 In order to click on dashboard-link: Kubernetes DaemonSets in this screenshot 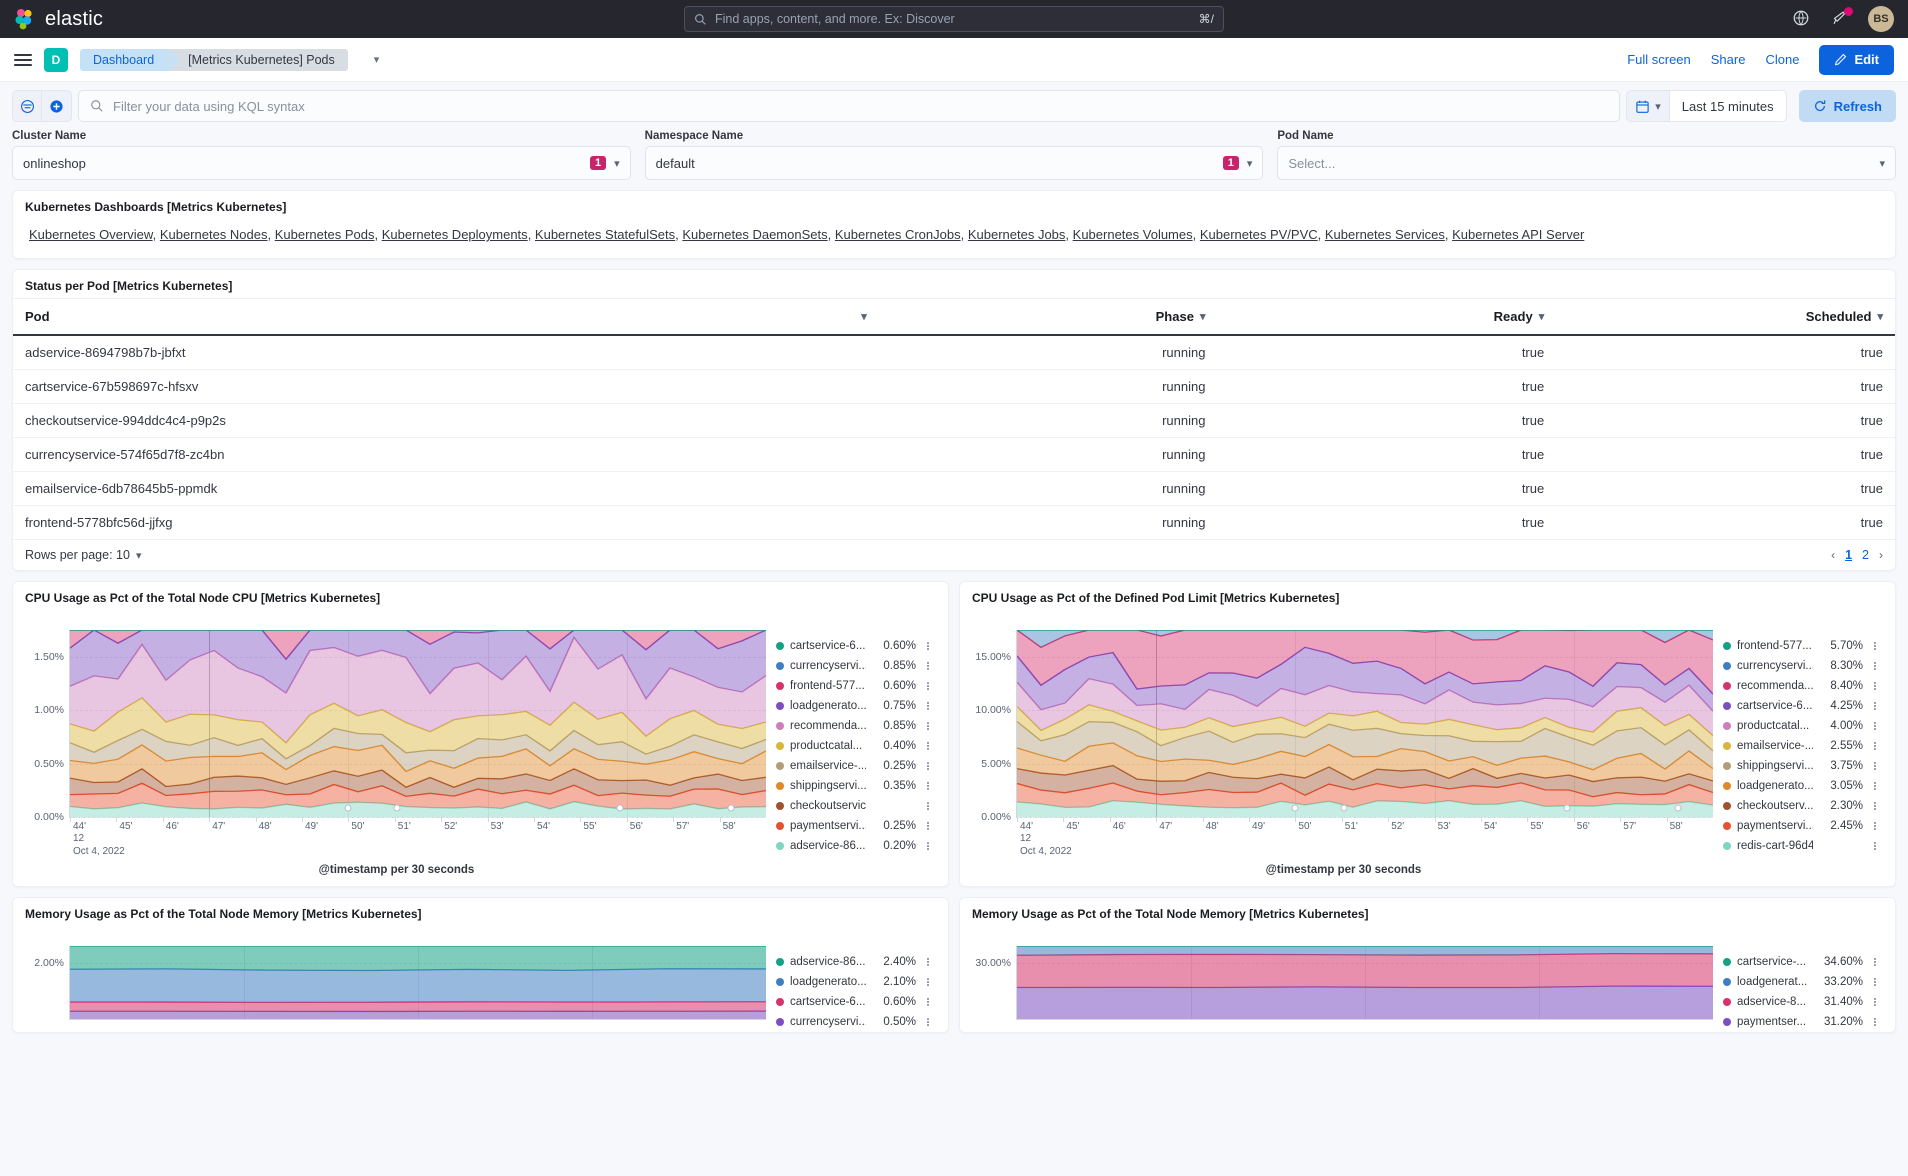, I will do `click(754, 234)`.